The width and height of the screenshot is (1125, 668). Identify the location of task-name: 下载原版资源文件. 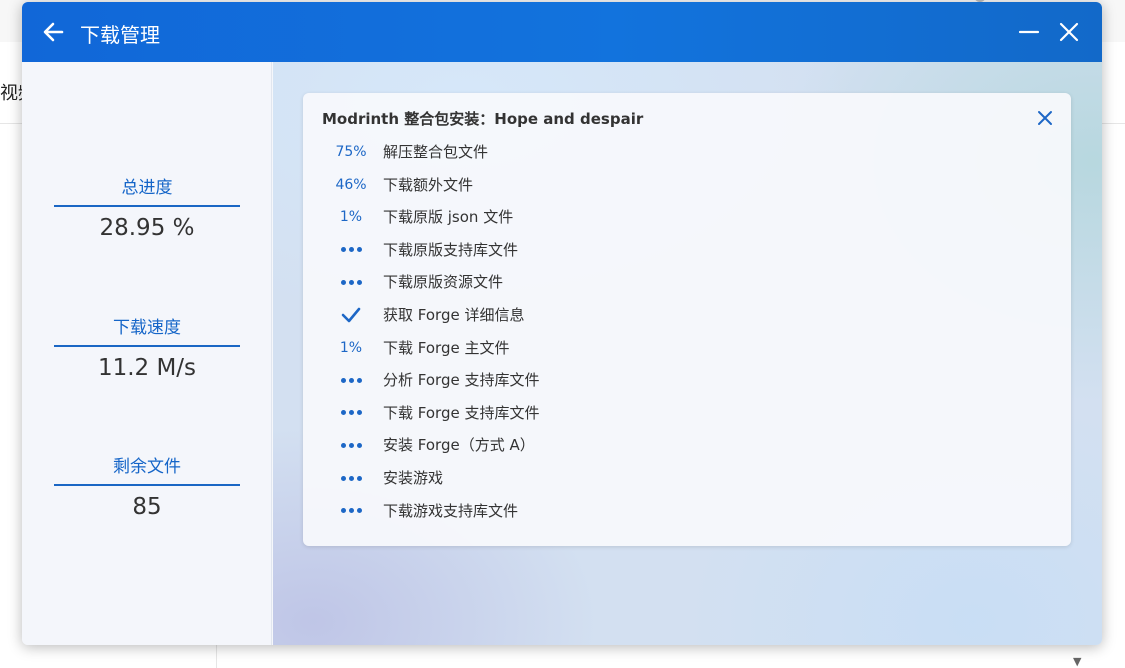
(443, 282).